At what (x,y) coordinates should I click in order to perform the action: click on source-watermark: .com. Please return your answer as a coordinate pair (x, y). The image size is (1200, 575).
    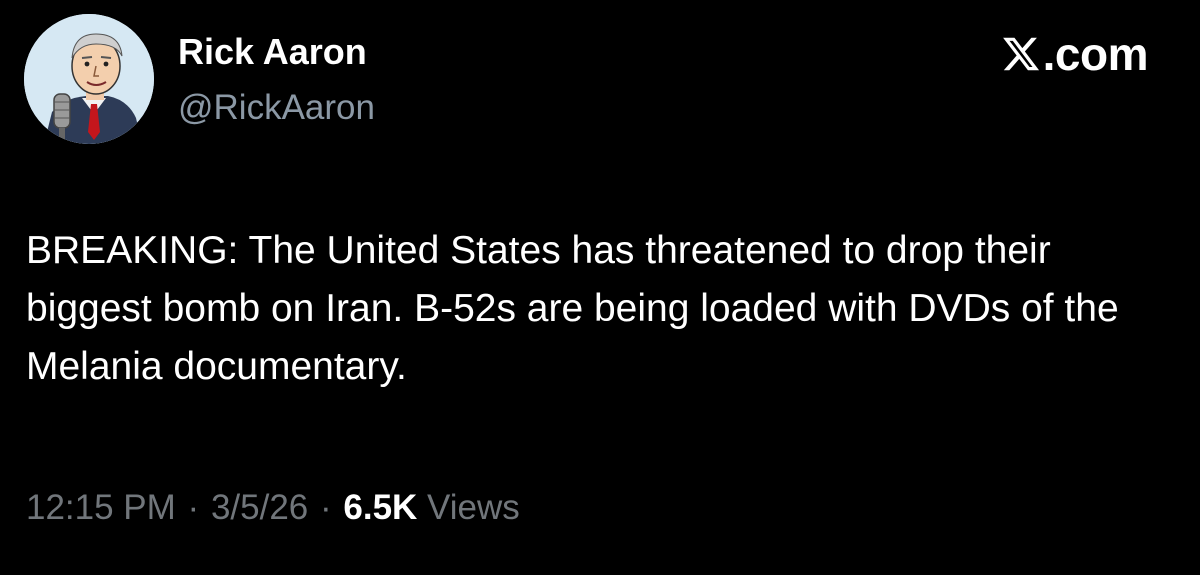
    Looking at the image, I should click on (1075, 54).